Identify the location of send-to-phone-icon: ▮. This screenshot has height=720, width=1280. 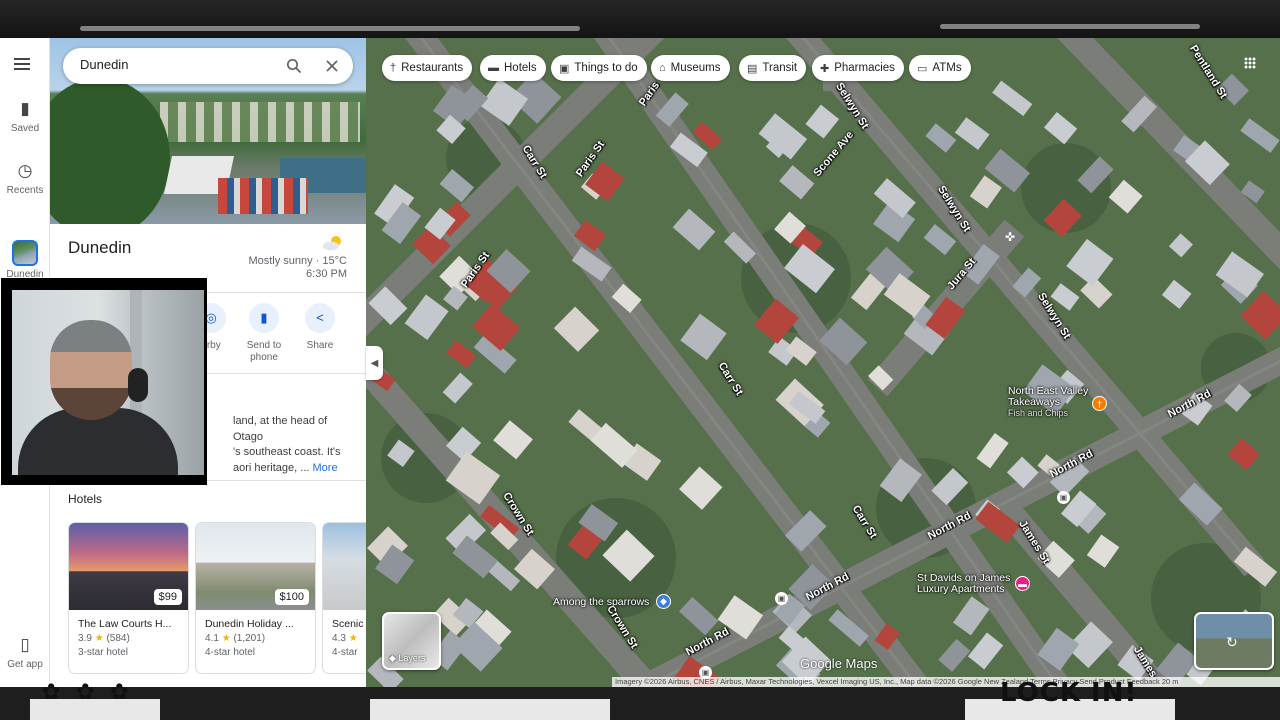
(264, 318).